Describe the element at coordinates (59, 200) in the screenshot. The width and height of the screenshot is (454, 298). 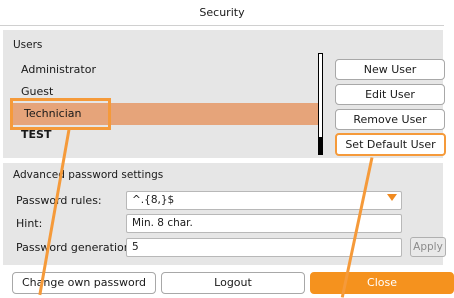
I see `password-rules-label: Password rules:` at that location.